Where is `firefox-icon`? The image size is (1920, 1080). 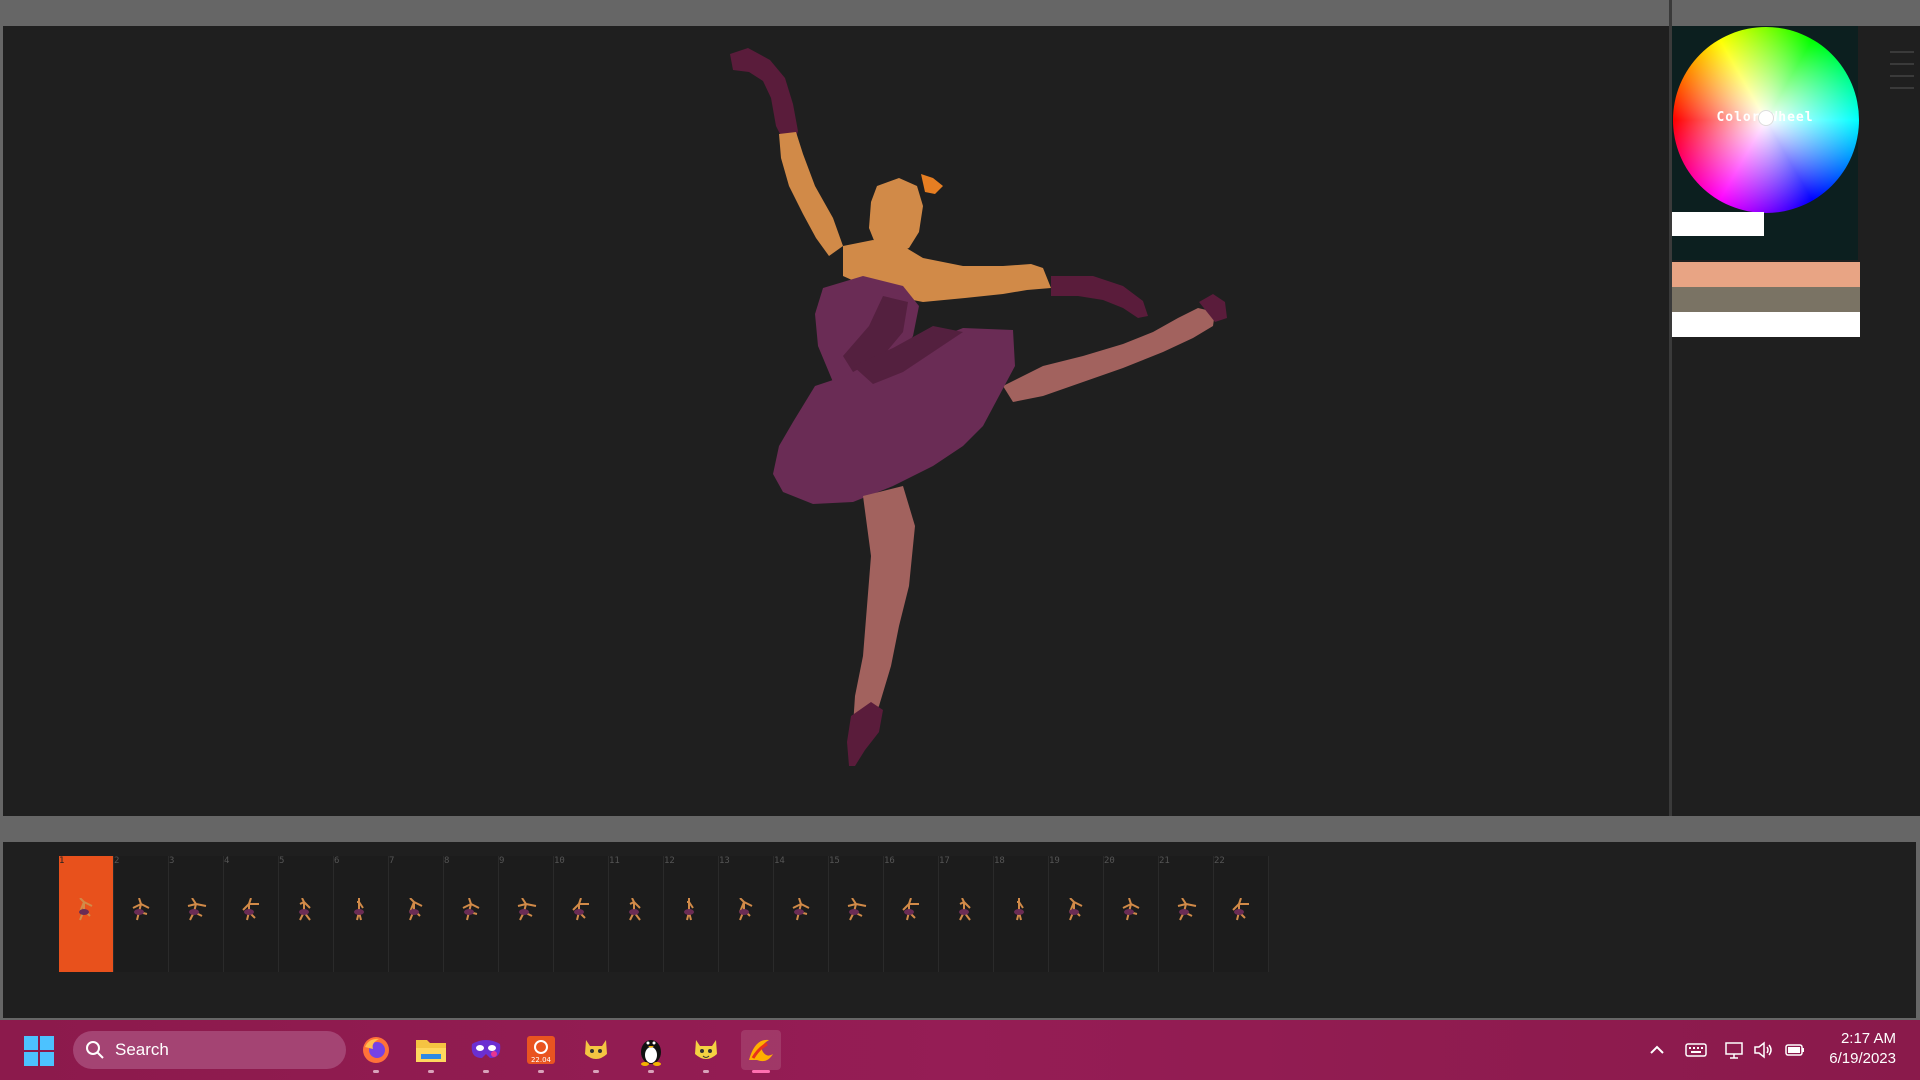 firefox-icon is located at coordinates (376, 1050).